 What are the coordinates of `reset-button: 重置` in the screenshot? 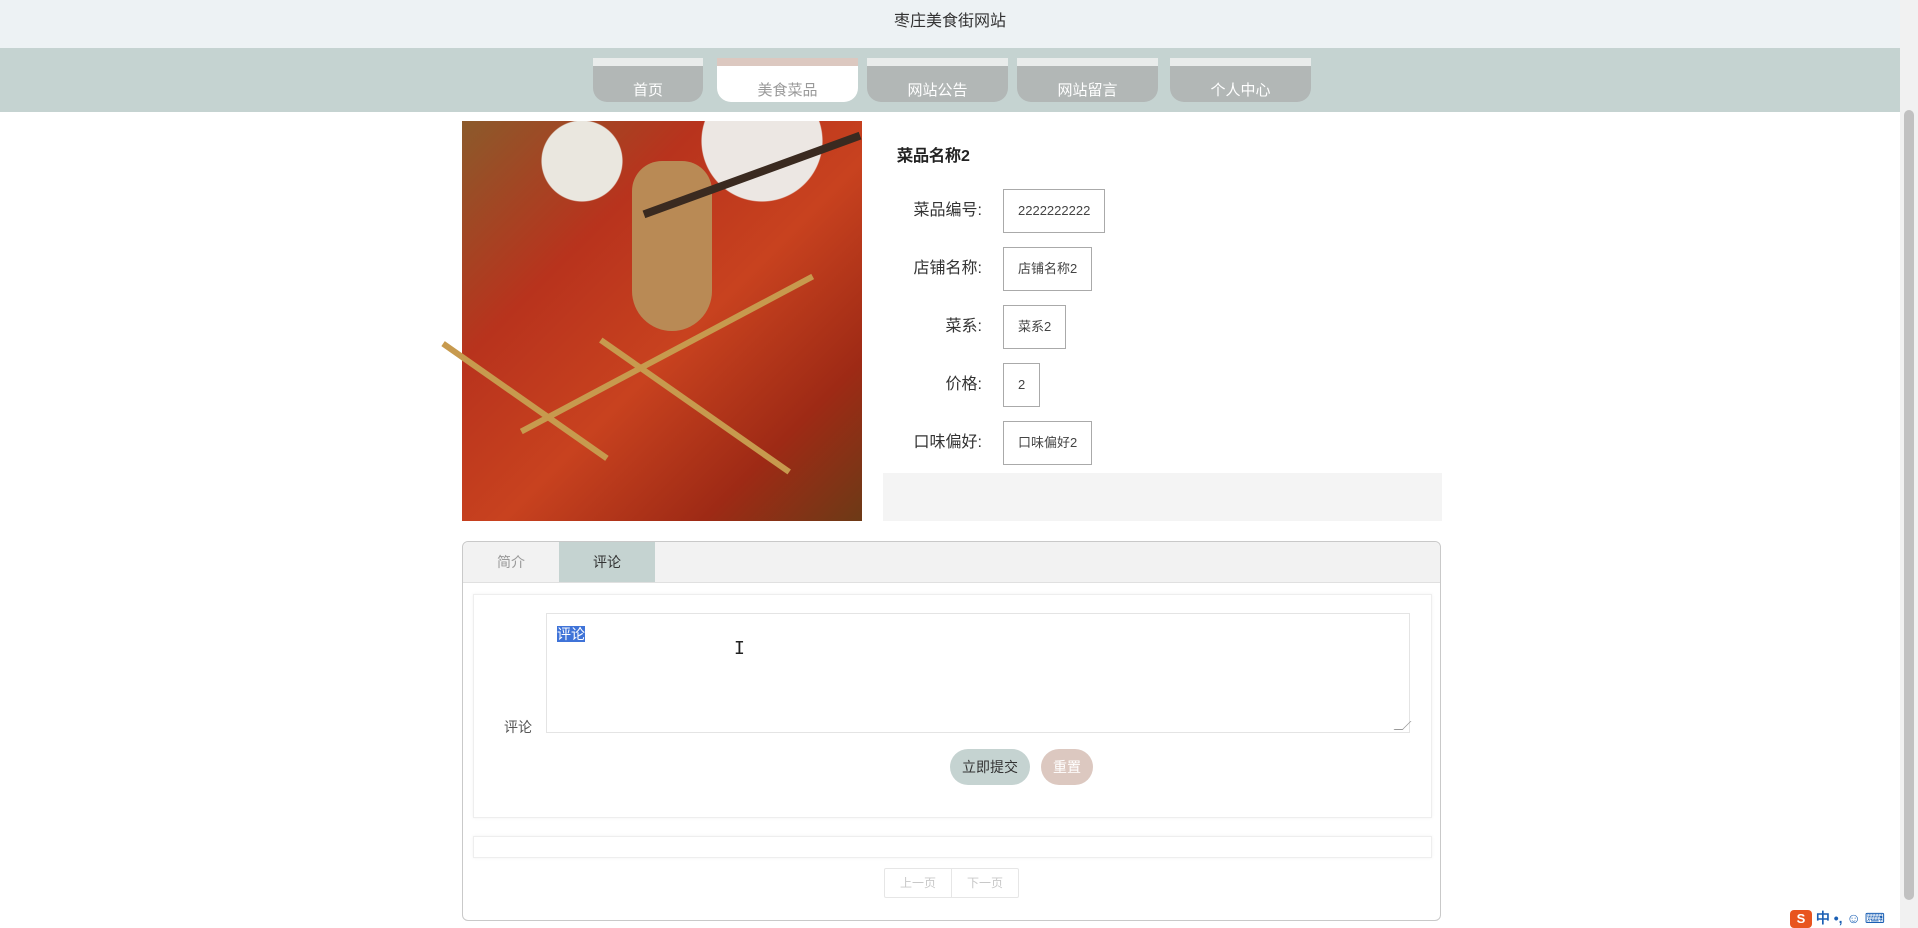 It's located at (1067, 767).